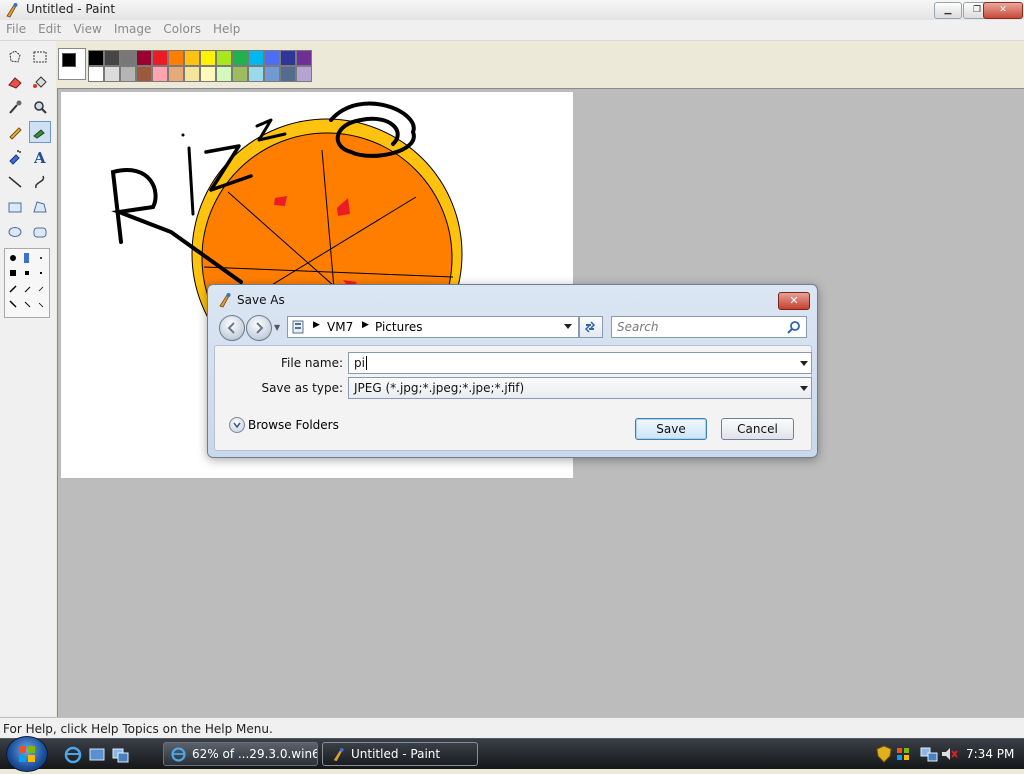  Describe the element at coordinates (359, 363) in the screenshot. I see `file-name-value: pi` at that location.